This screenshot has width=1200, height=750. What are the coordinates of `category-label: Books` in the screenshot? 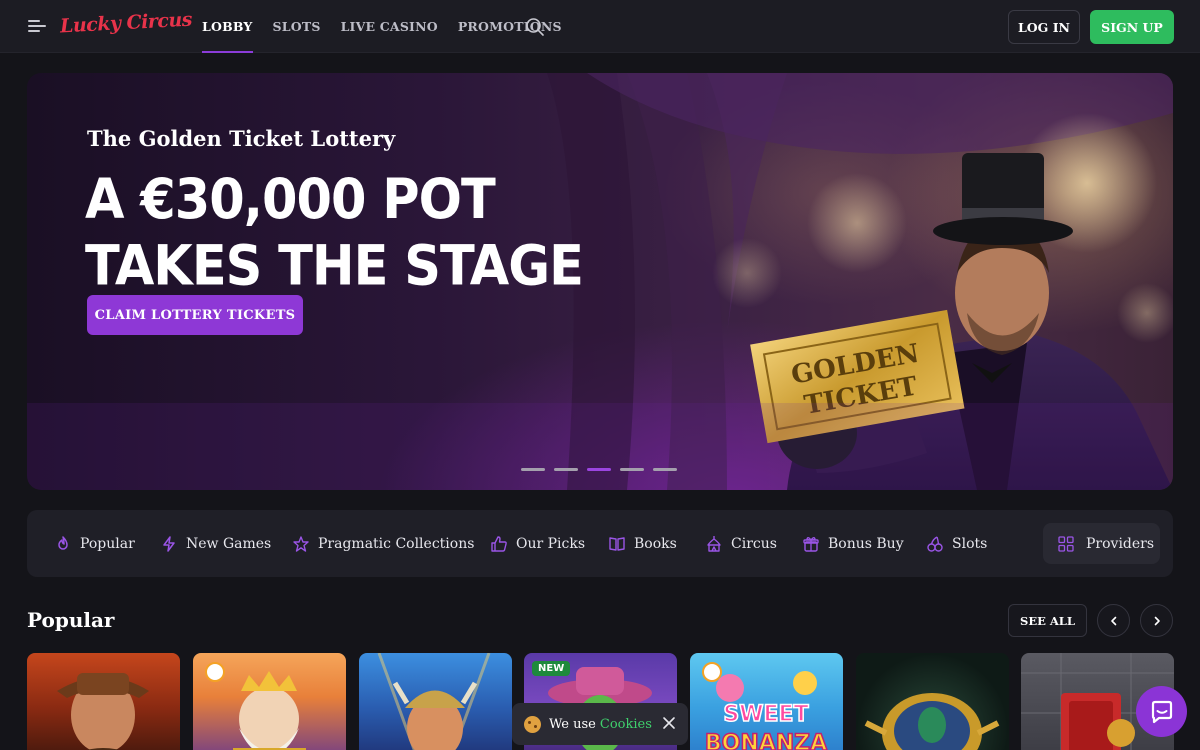 It's located at (655, 543).